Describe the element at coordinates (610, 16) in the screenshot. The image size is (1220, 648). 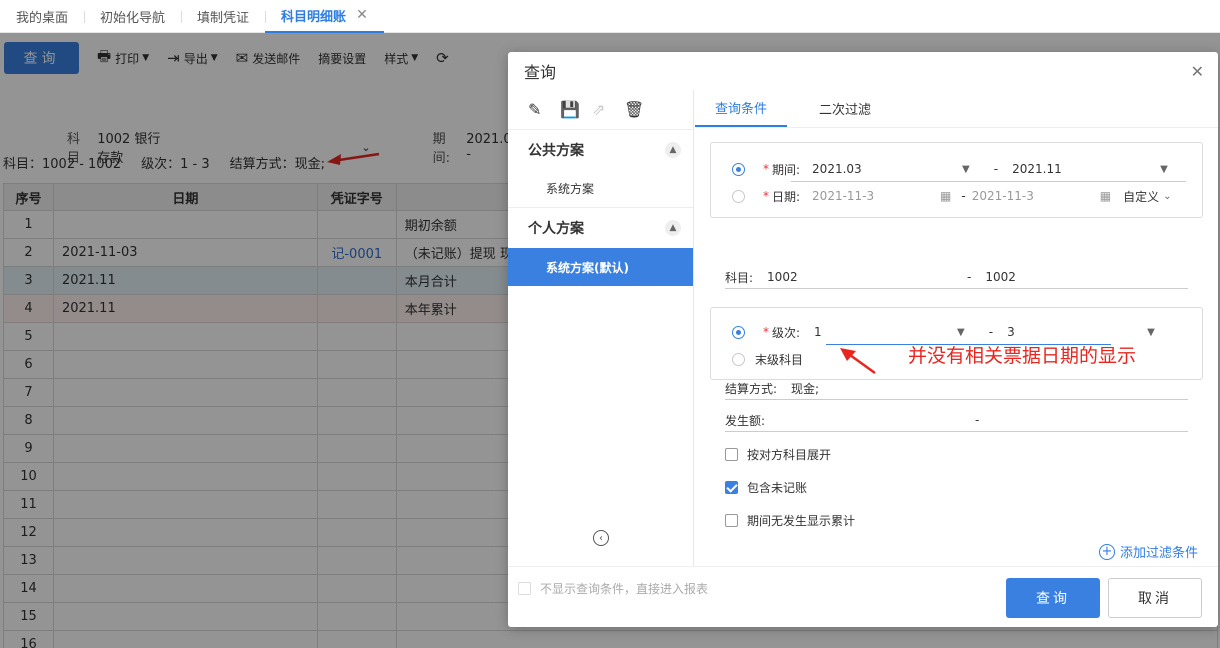
I see `top-tab-bar: 我的桌面 初始化导航 填制凭证 科目明细账 ✕` at that location.